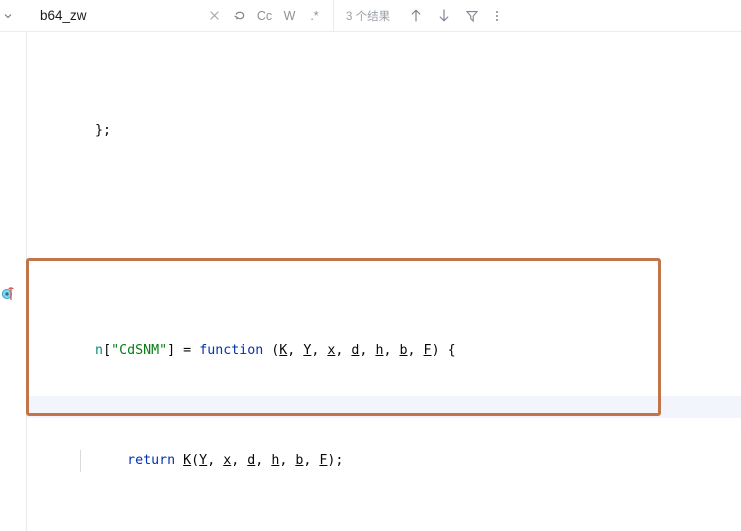 The height and width of the screenshot is (531, 741). I want to click on breakpoint-marker-icon, so click(8, 291).